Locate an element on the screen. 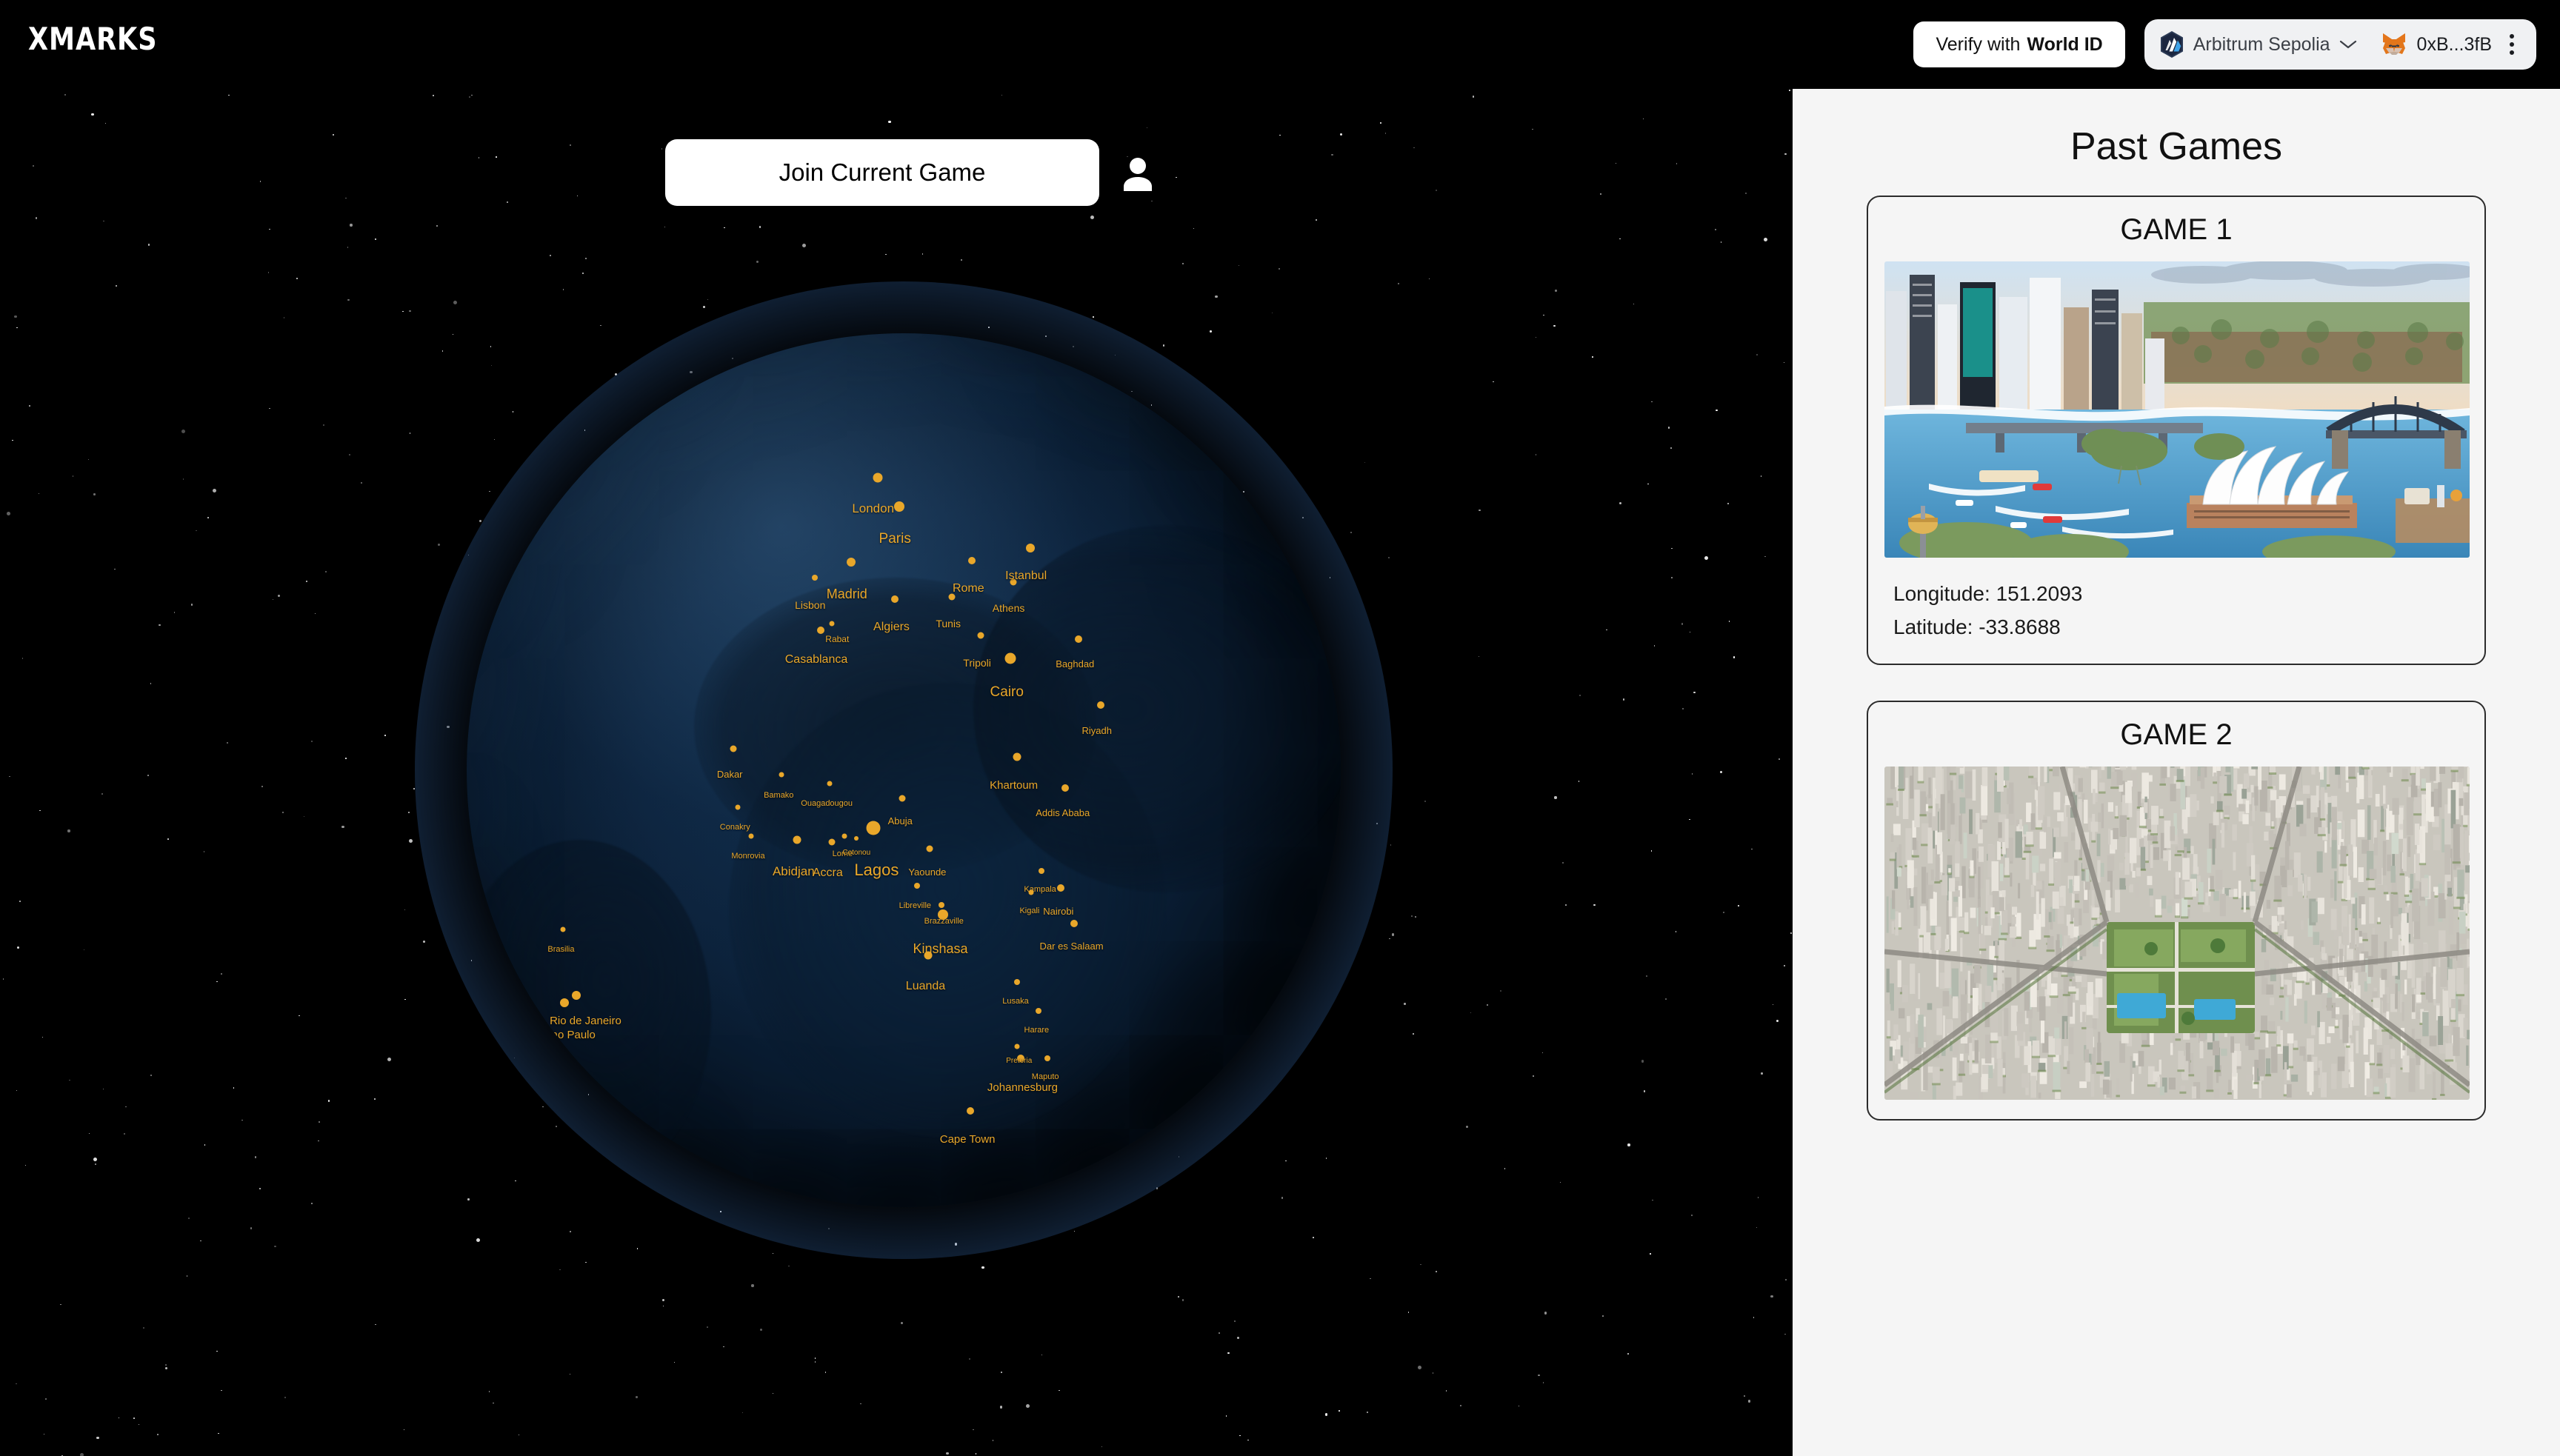 The image size is (2560, 1456). city-label: Harare is located at coordinates (1037, 1030).